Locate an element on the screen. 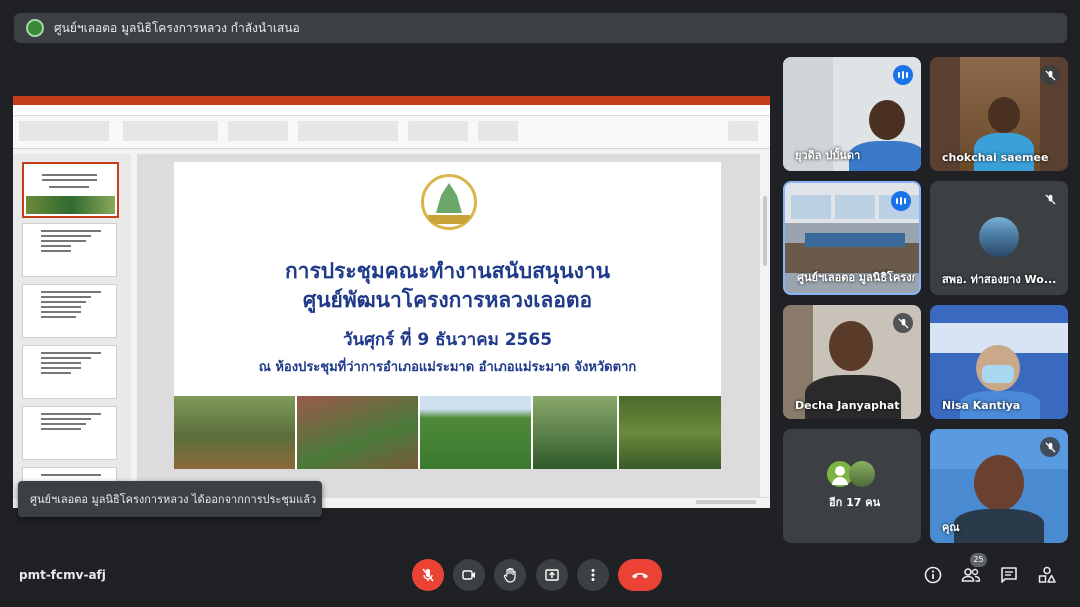 The width and height of the screenshot is (1080, 607). present-icon is located at coordinates (552, 575).